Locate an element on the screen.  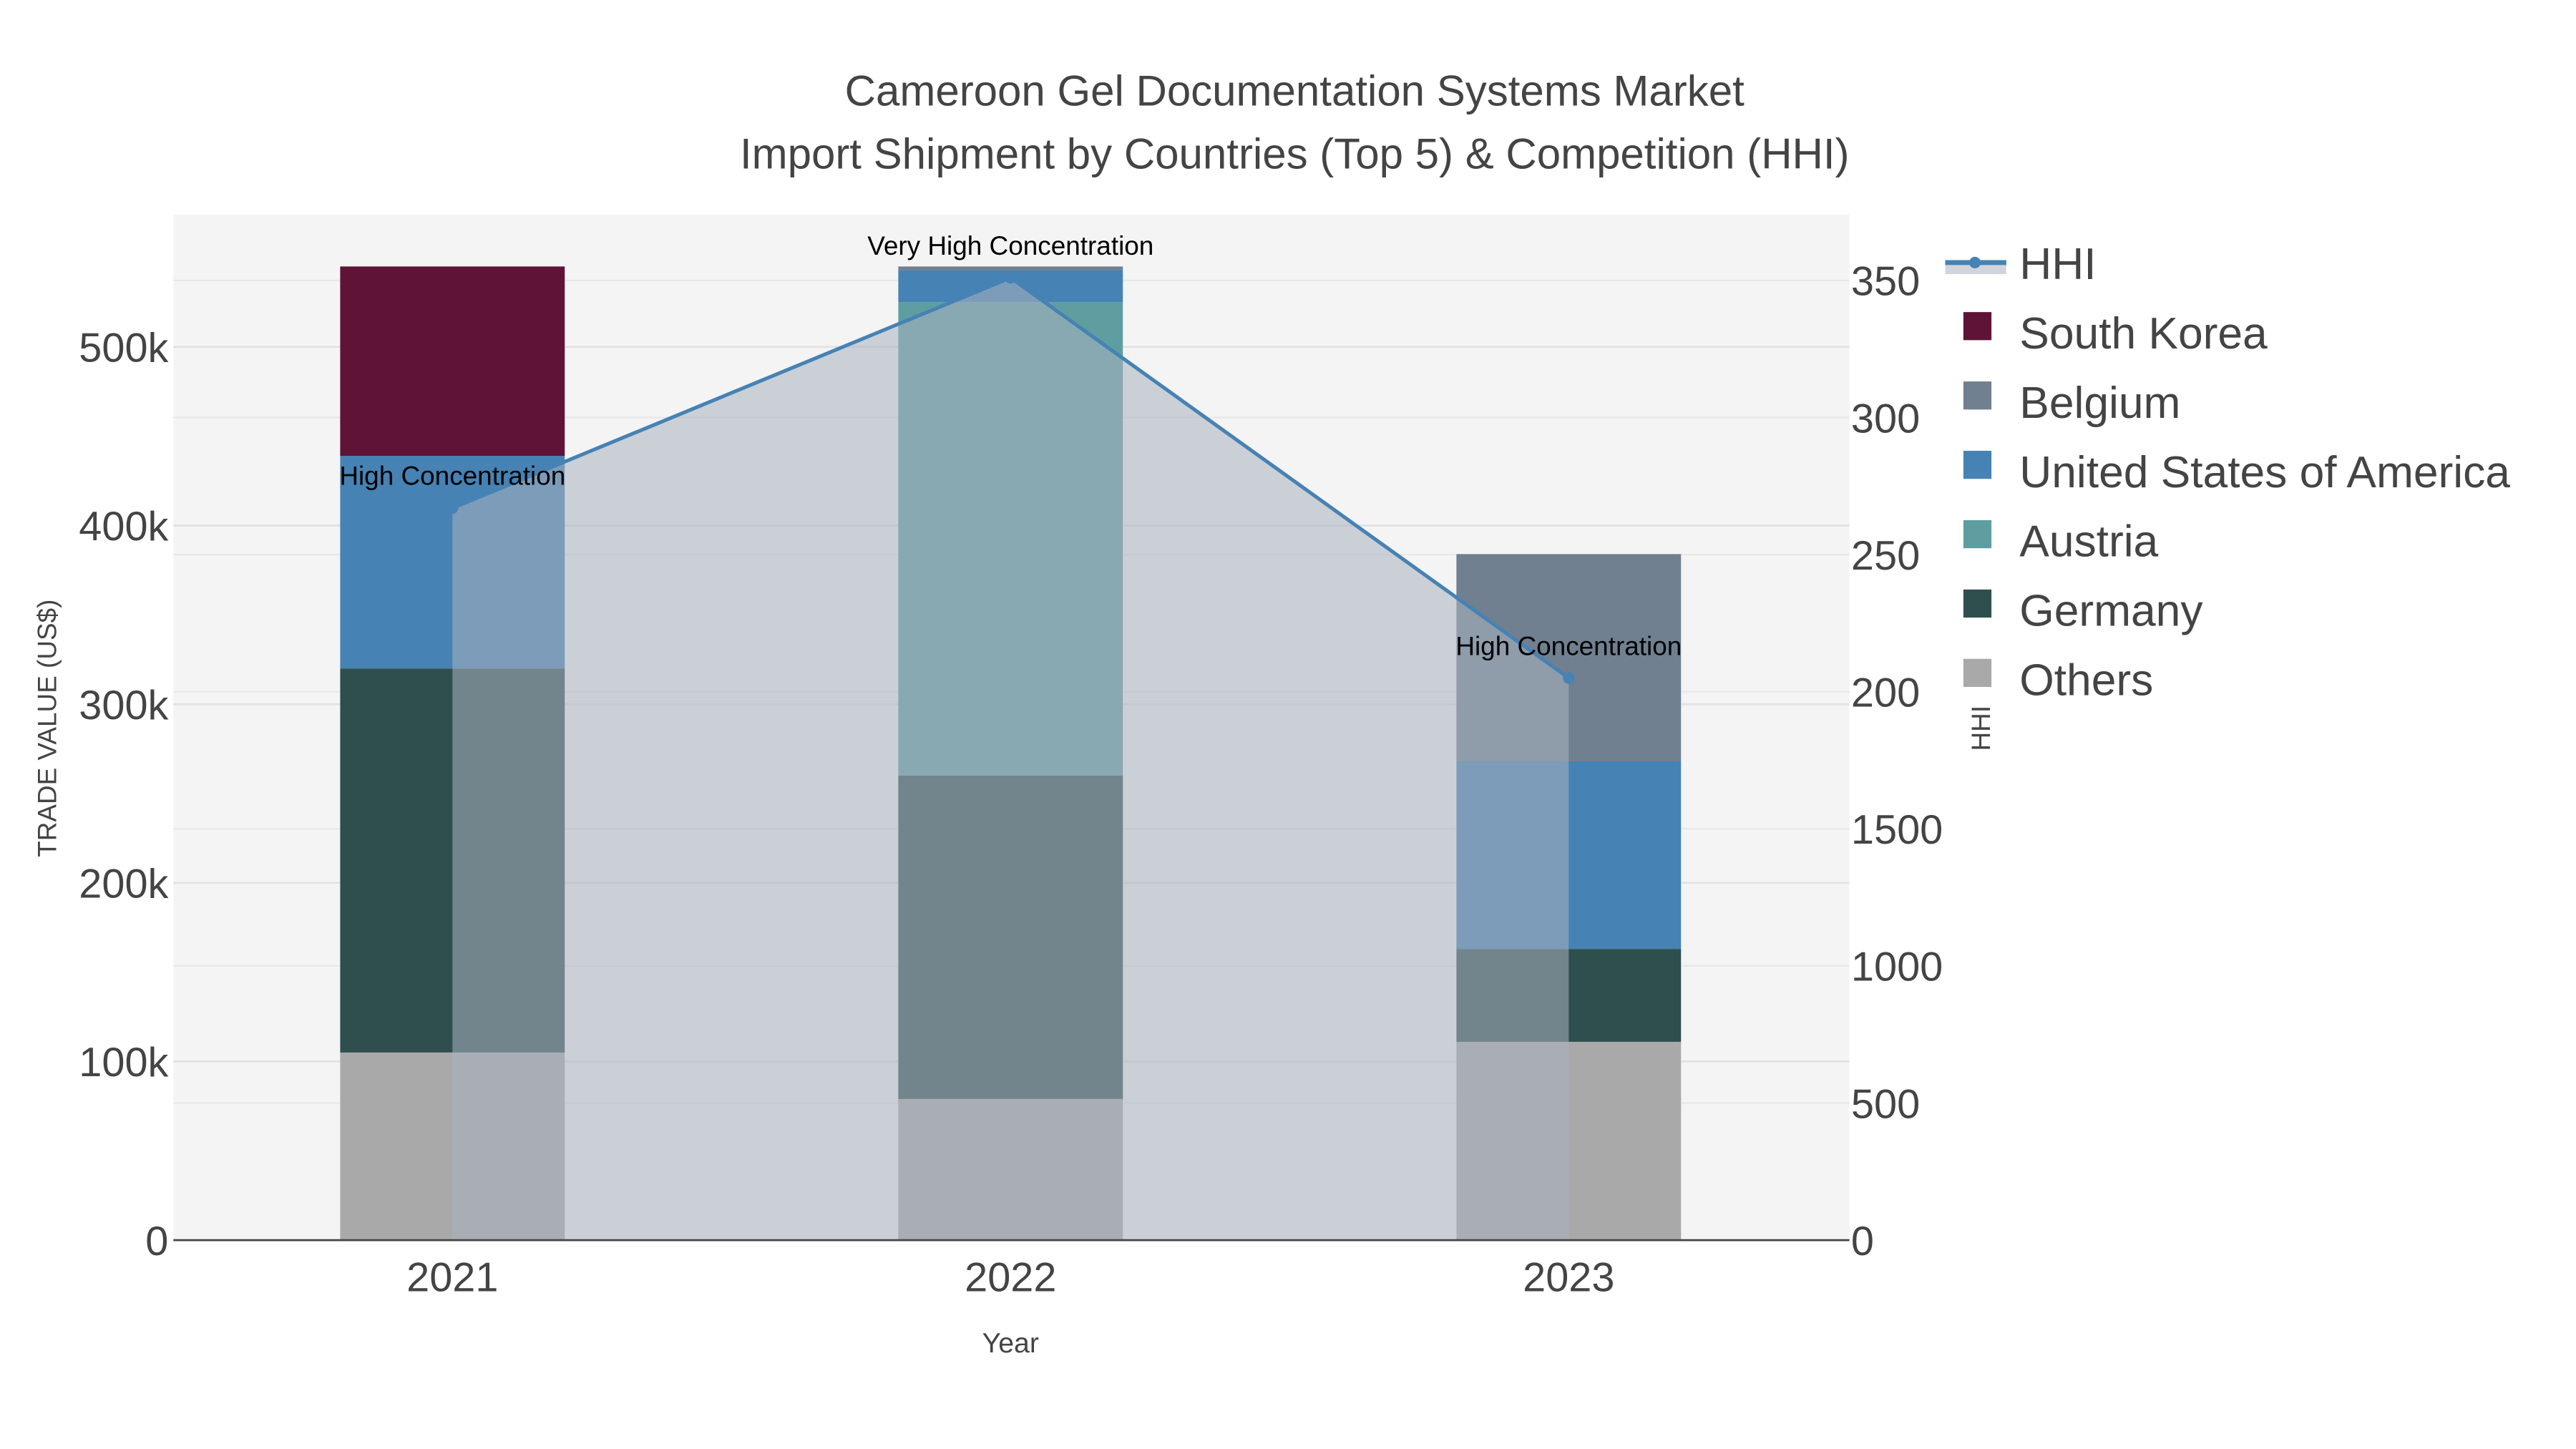
y2-axis-label: HHI is located at coordinates (1981, 728).